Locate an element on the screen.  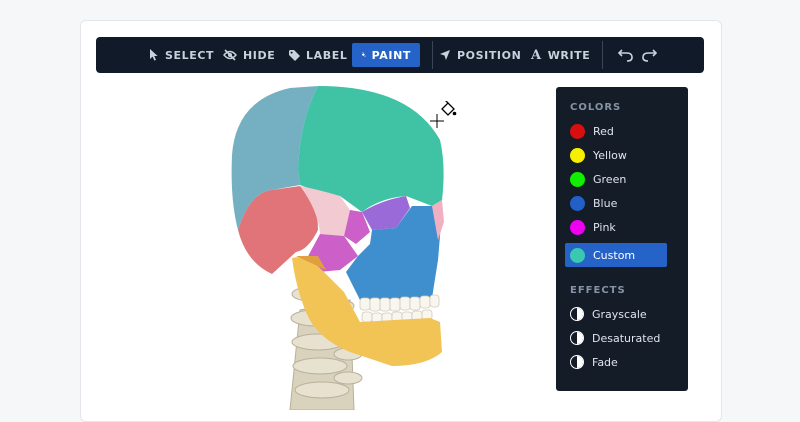
color-option-green: Green is located at coordinates (616, 179).